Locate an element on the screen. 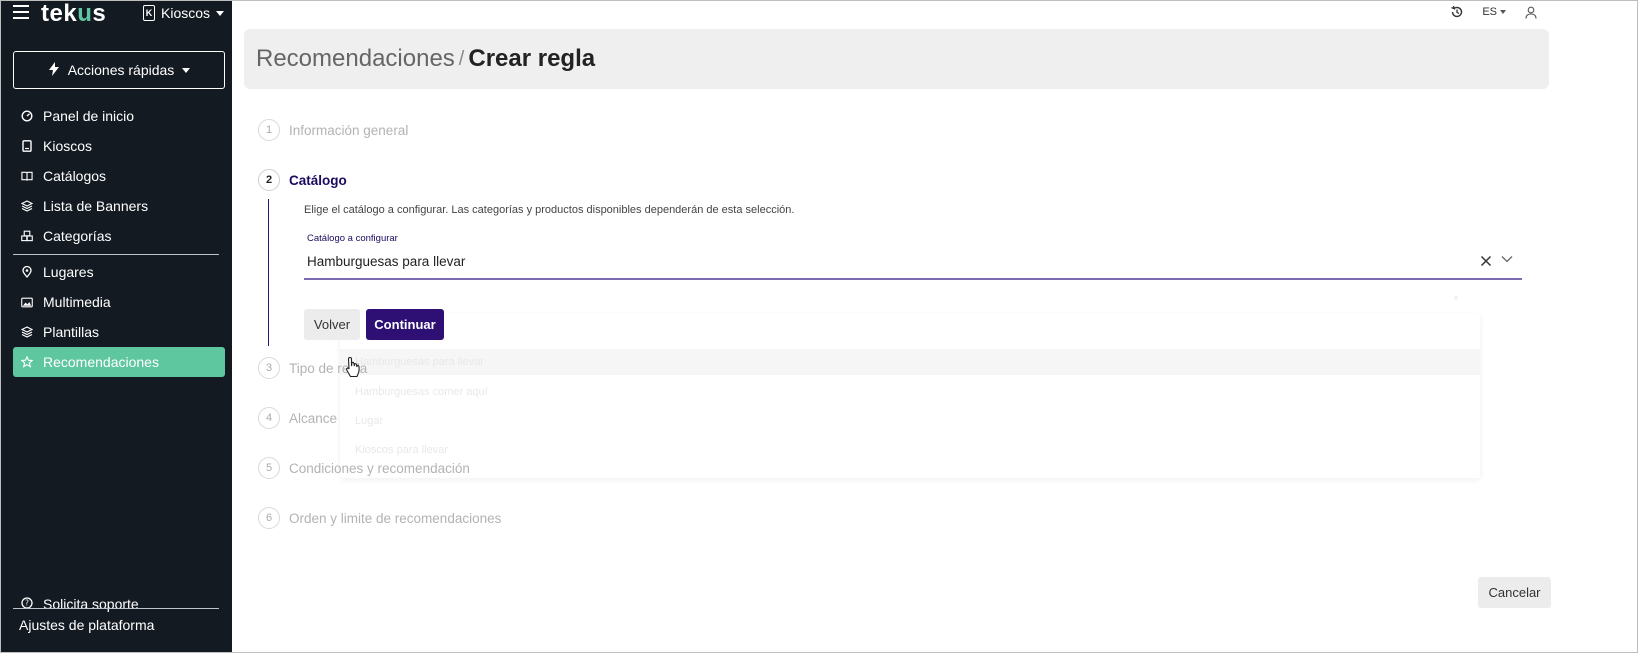  sidebar-item-label: Lista de Banners is located at coordinates (96, 206).